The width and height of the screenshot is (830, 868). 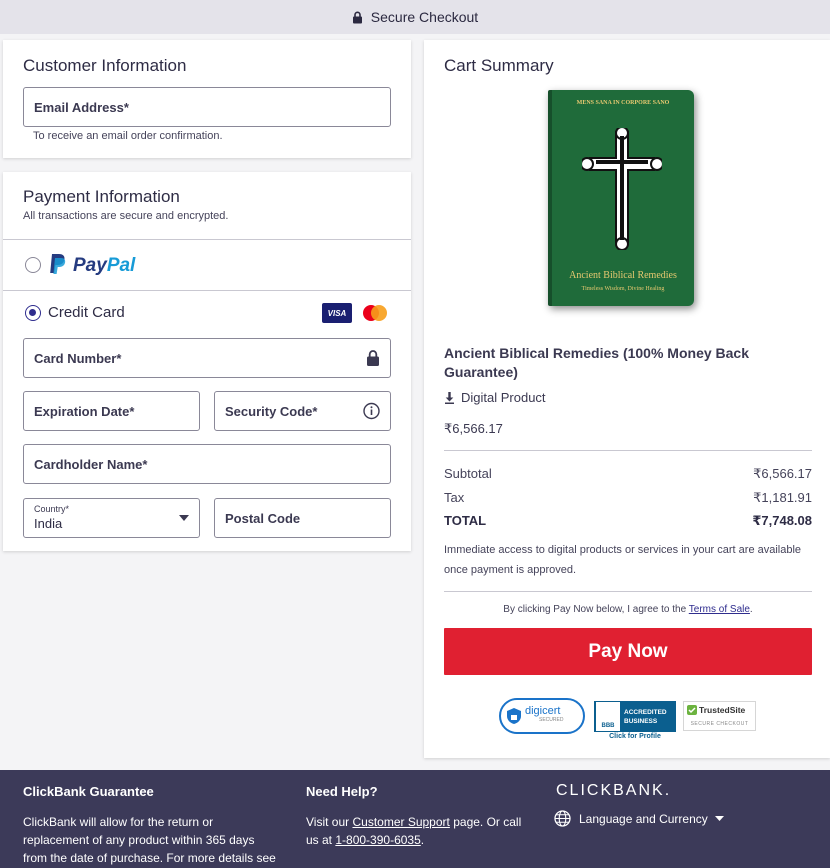 What do you see at coordinates (628, 474) in the screenshot?
I see `subtotal-row: Subtotal ₹6,566.17` at bounding box center [628, 474].